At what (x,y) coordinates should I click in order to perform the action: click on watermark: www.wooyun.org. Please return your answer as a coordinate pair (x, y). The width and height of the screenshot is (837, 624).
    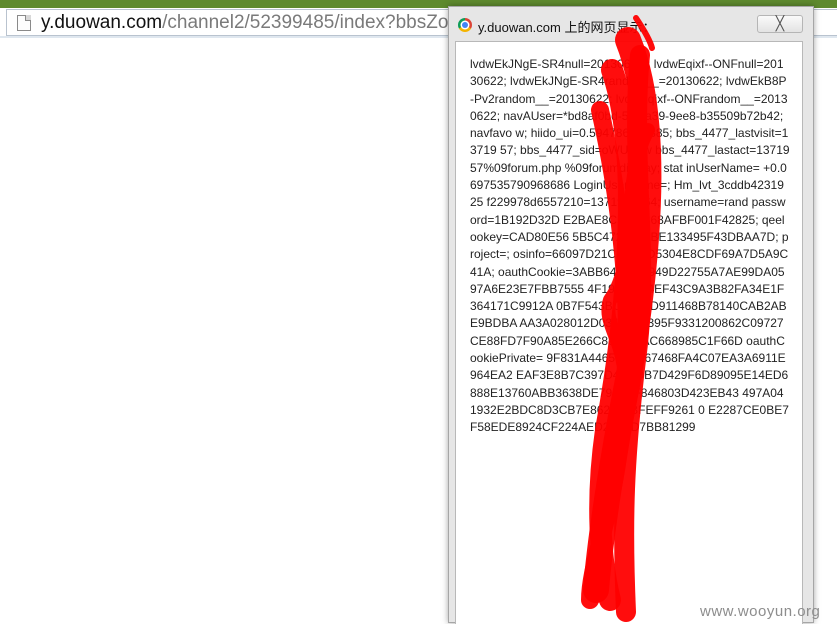
    Looking at the image, I should click on (760, 611).